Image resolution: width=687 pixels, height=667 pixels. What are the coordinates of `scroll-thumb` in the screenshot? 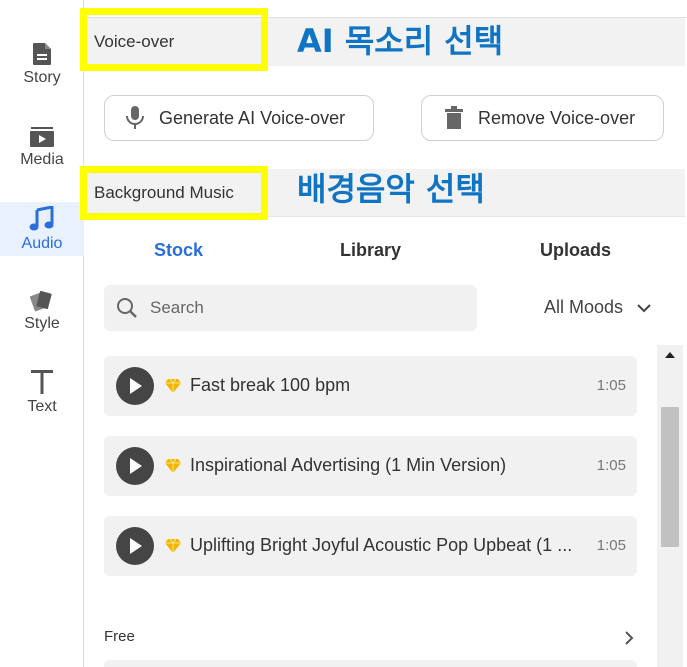 It's located at (670, 477).